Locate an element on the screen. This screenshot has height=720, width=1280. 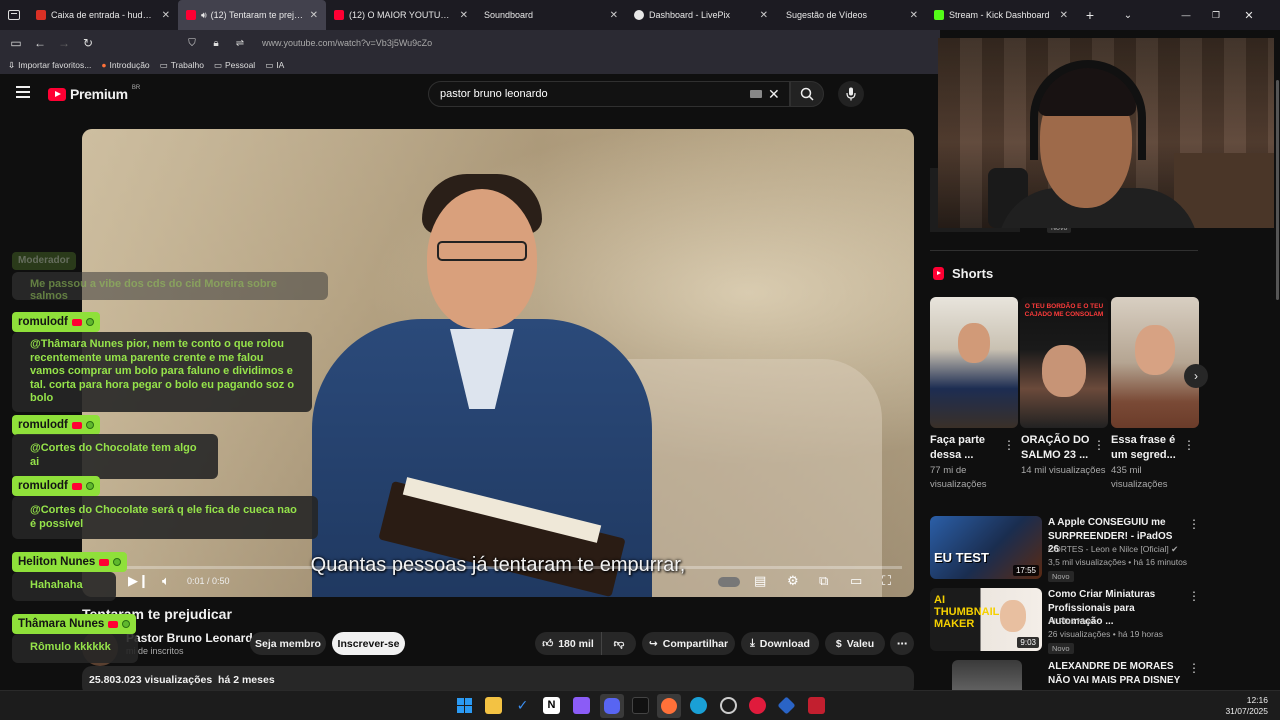
channel-name: Pastor Bruno Leonardo is located at coordinates (193, 638).